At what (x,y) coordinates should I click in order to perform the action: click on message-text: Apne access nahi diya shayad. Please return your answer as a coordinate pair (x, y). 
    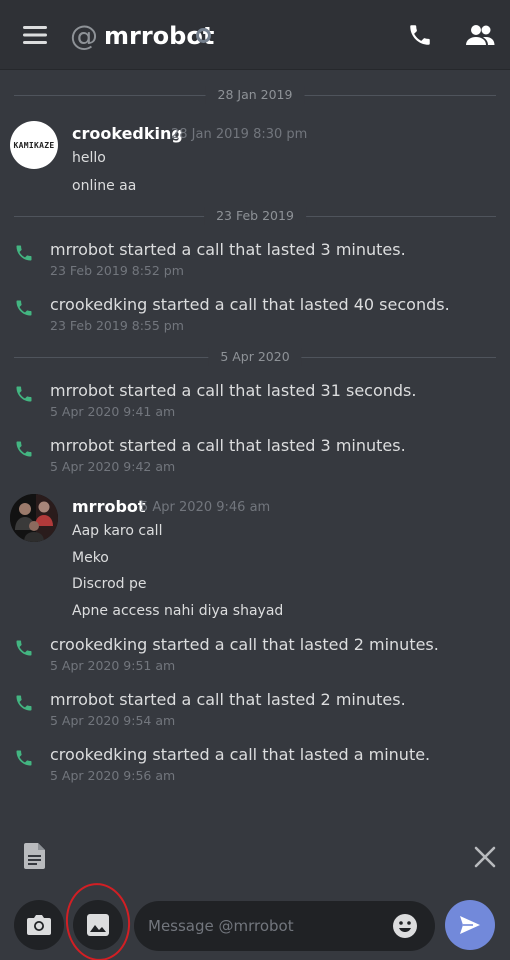
    Looking at the image, I should click on (178, 611).